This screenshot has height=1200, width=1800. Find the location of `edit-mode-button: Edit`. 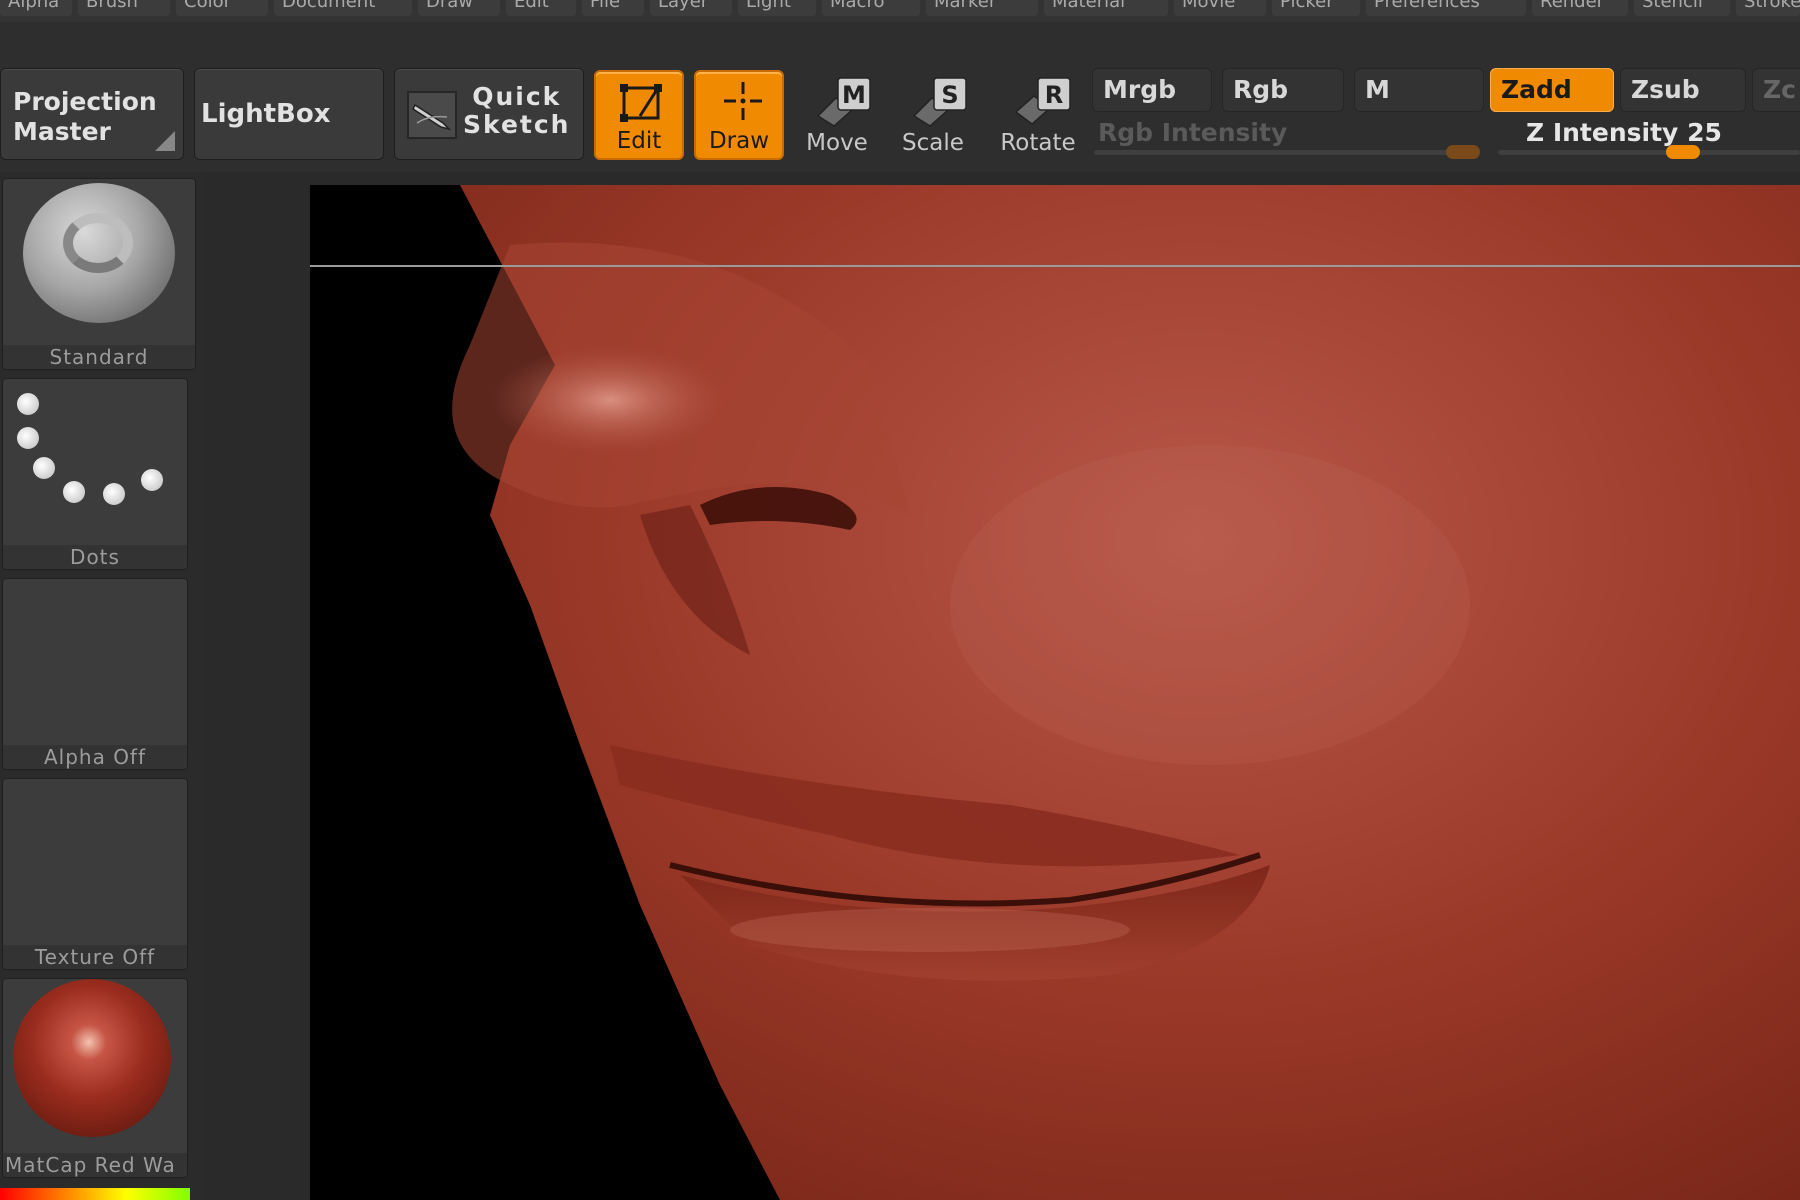

edit-mode-button: Edit is located at coordinates (639, 115).